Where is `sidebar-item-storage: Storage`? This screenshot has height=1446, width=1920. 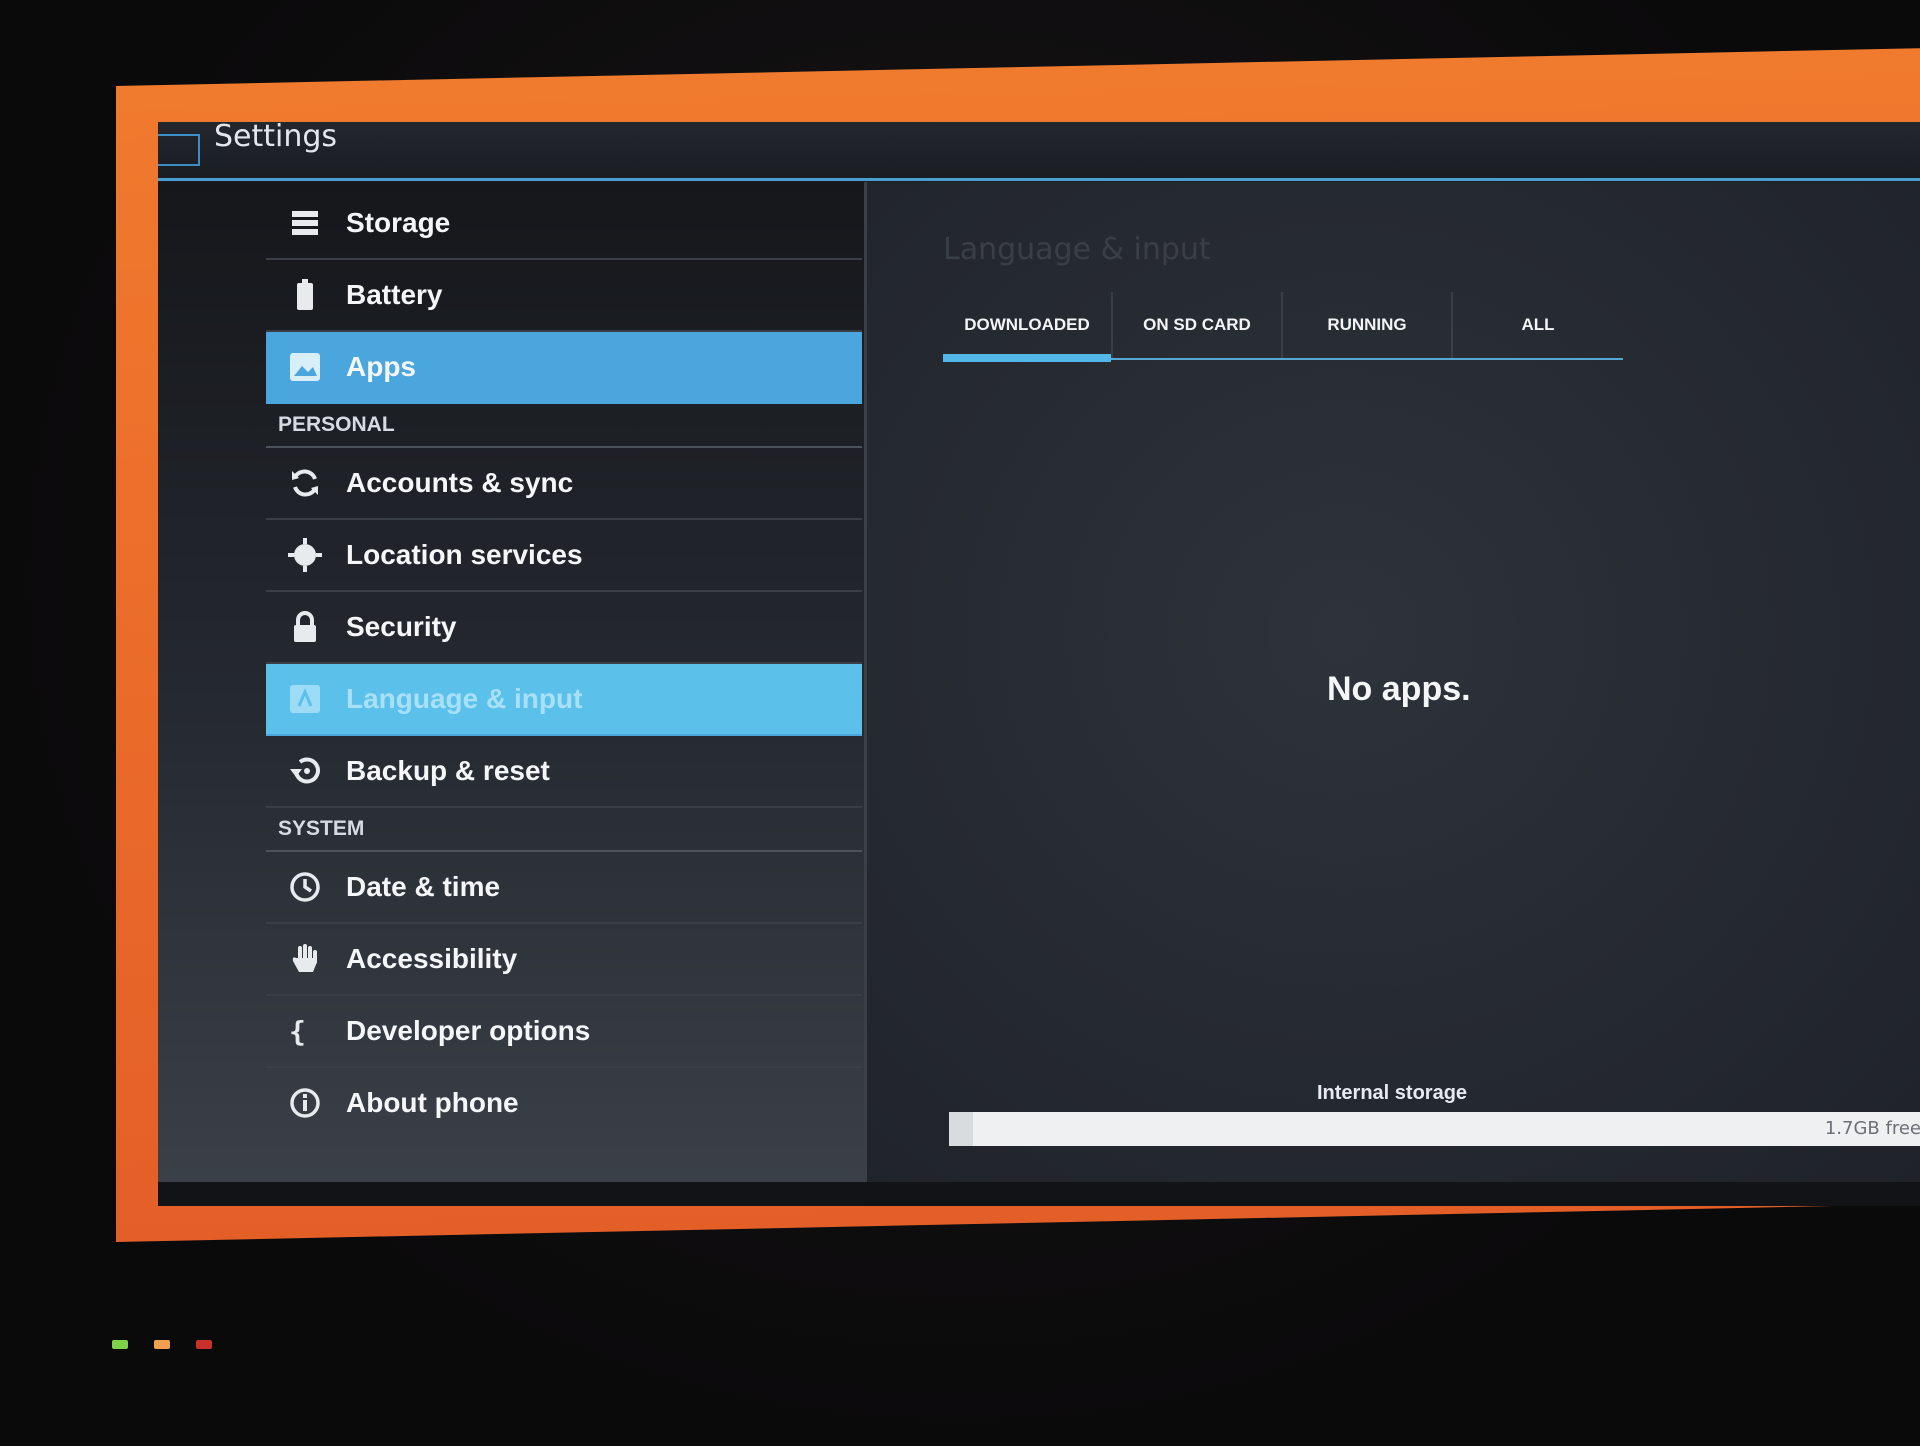 sidebar-item-storage: Storage is located at coordinates (564, 224).